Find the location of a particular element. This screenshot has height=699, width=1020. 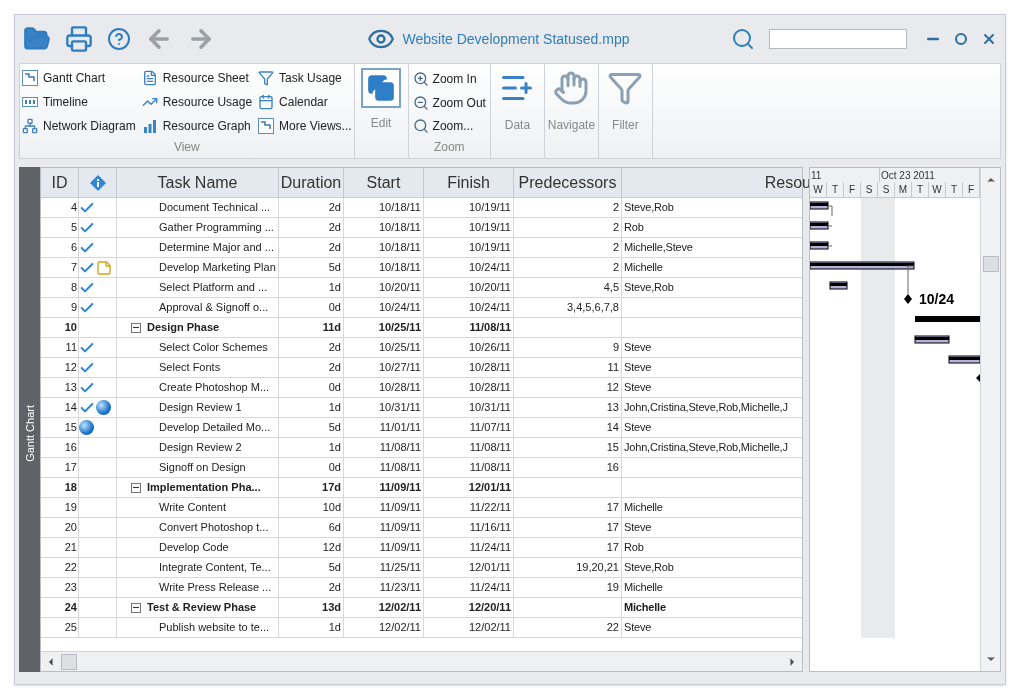

task-name: Select Color Schemes is located at coordinates (213, 348).